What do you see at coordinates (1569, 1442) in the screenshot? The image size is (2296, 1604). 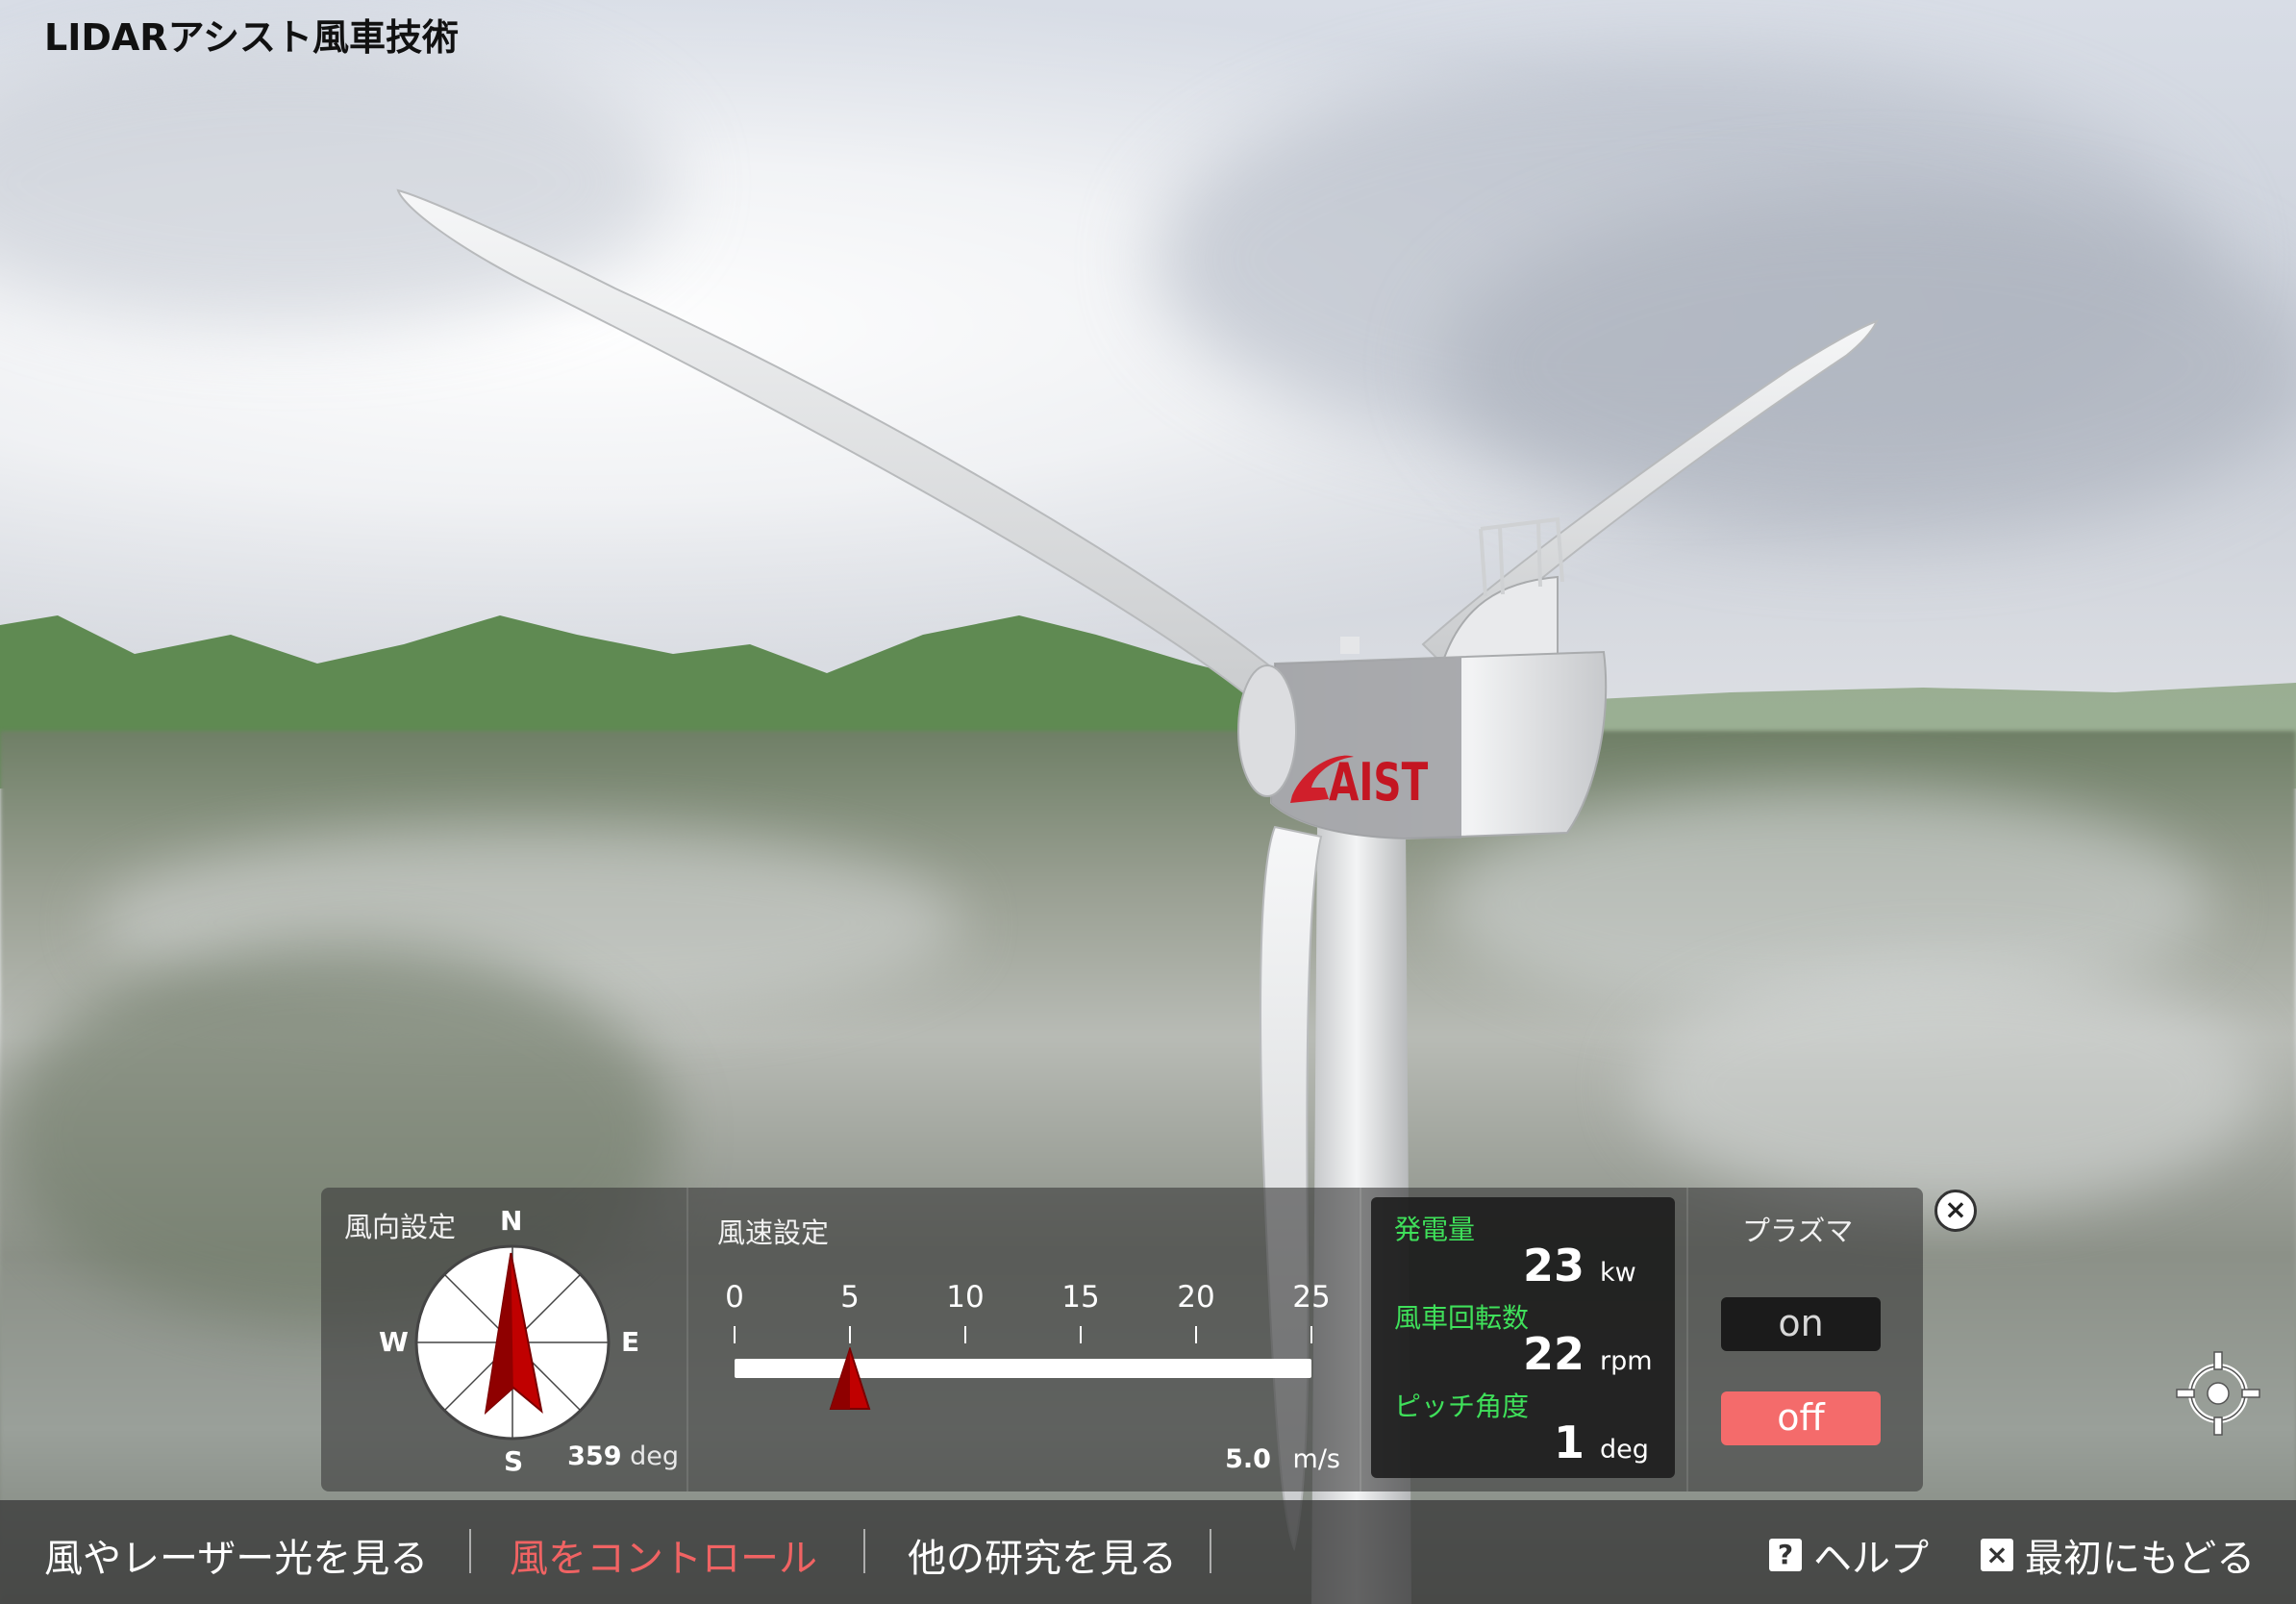 I see `pitch-value: 1` at bounding box center [1569, 1442].